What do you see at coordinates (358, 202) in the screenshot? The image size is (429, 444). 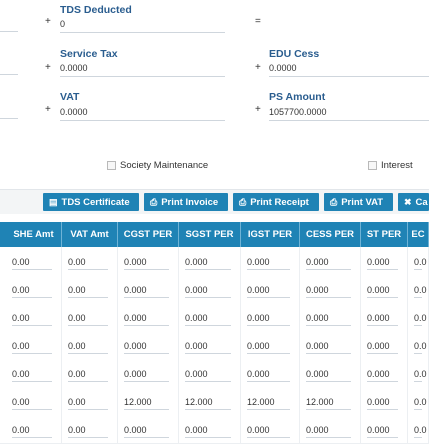 I see `print-vat-button: ⎙ Print VAT` at bounding box center [358, 202].